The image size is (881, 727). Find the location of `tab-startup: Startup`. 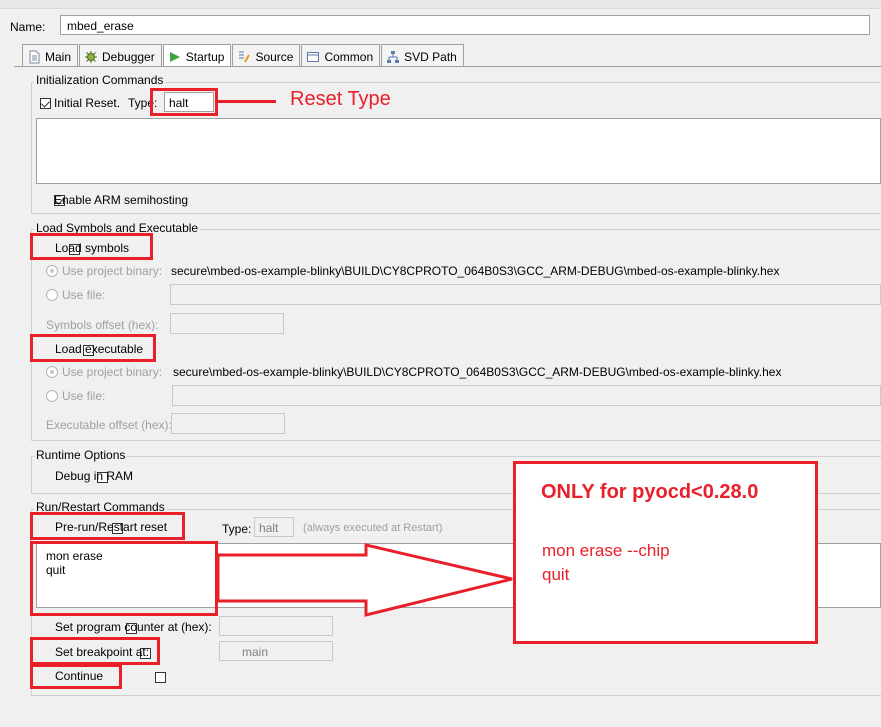

tab-startup: Startup is located at coordinates (197, 55).